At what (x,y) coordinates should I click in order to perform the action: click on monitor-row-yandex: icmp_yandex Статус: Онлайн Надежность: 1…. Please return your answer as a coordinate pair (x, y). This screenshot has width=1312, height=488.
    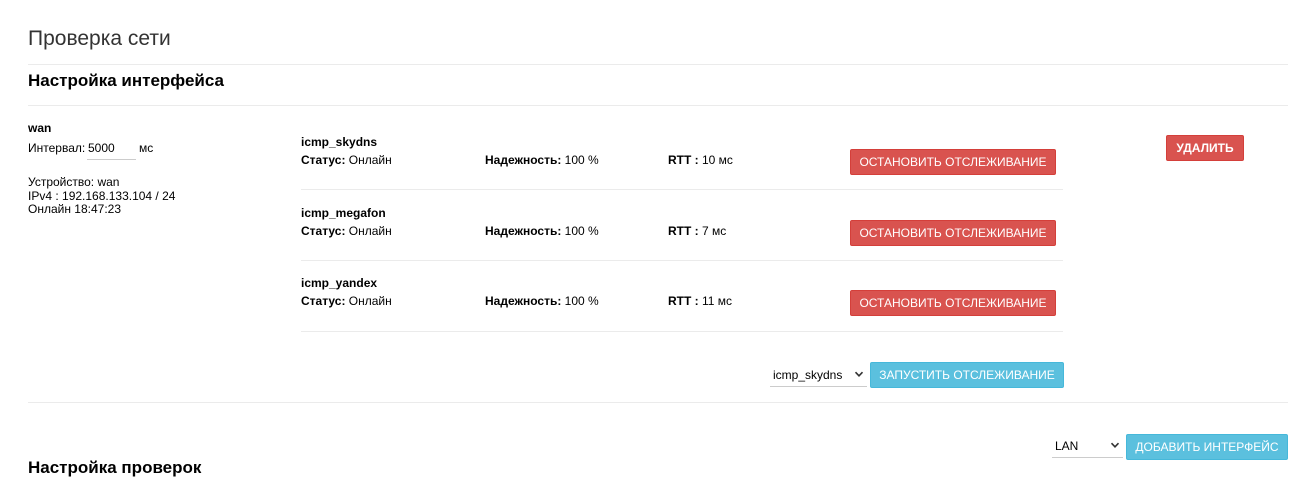
    Looking at the image, I should click on (682, 304).